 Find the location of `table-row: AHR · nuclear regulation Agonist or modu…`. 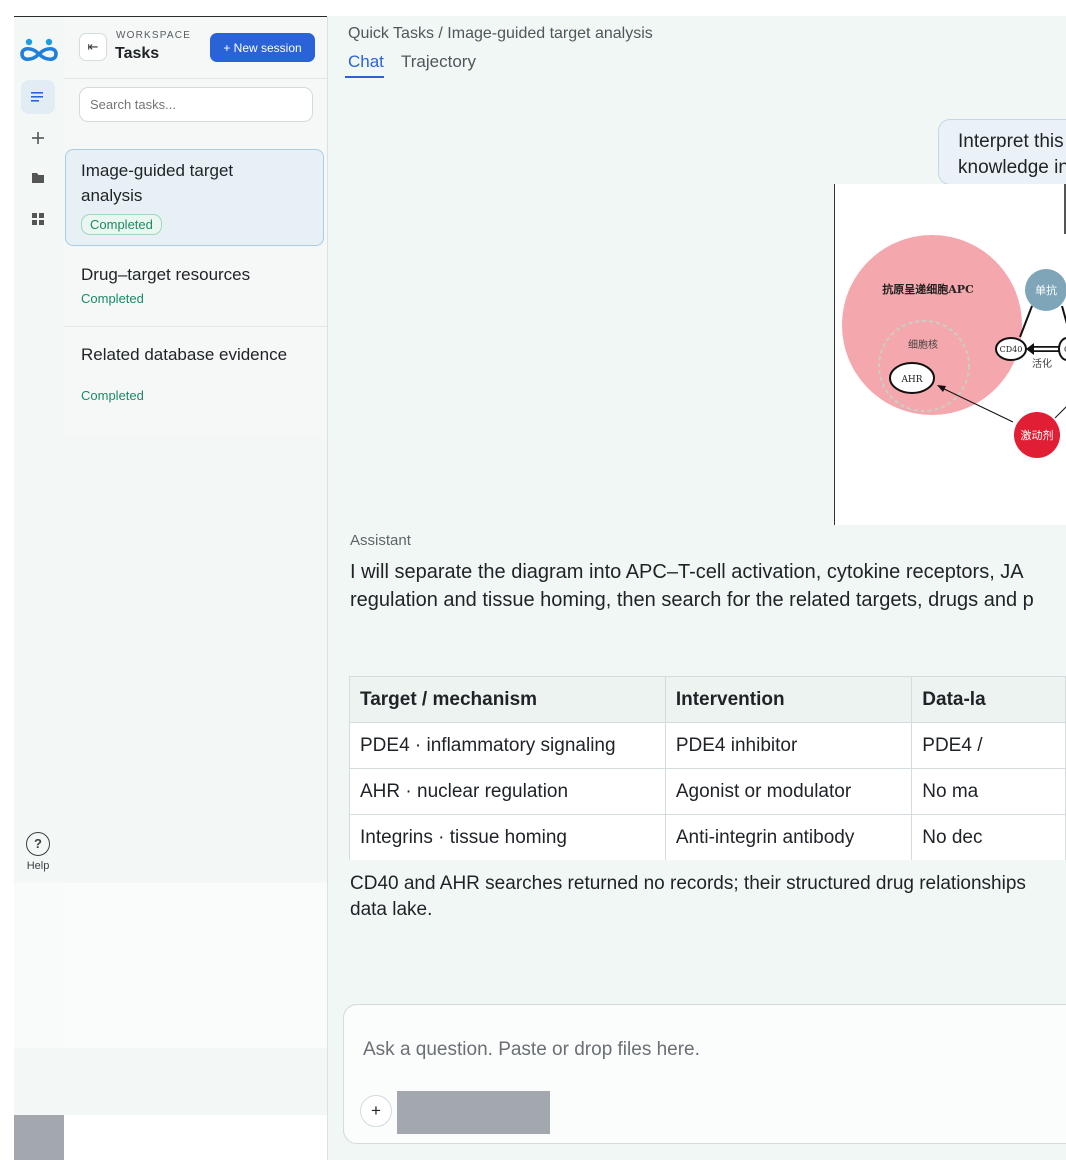

table-row: AHR · nuclear regulation Agonist or modu… is located at coordinates (707, 791).